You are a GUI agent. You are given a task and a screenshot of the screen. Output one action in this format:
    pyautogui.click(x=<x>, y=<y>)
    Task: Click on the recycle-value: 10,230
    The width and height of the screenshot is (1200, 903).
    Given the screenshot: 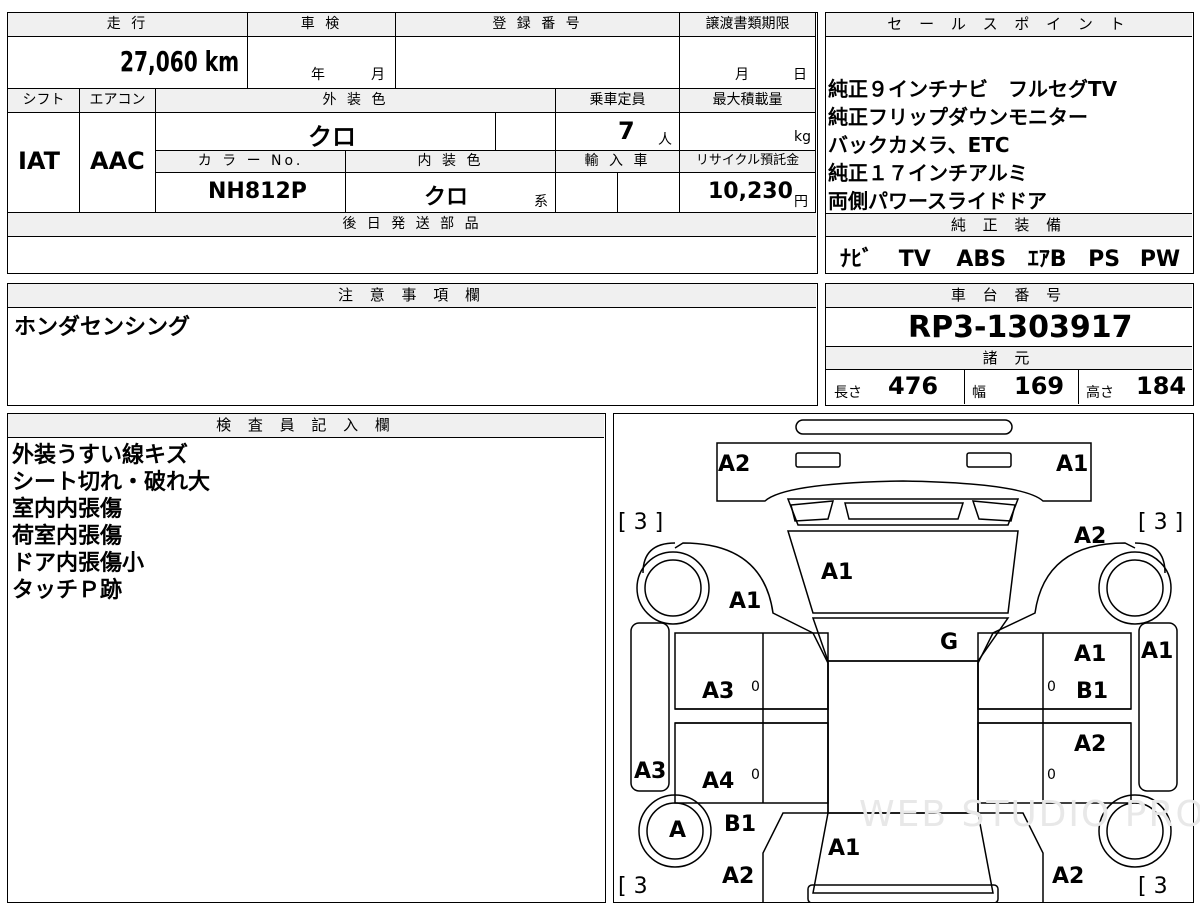 What is the action you would take?
    pyautogui.click(x=750, y=191)
    